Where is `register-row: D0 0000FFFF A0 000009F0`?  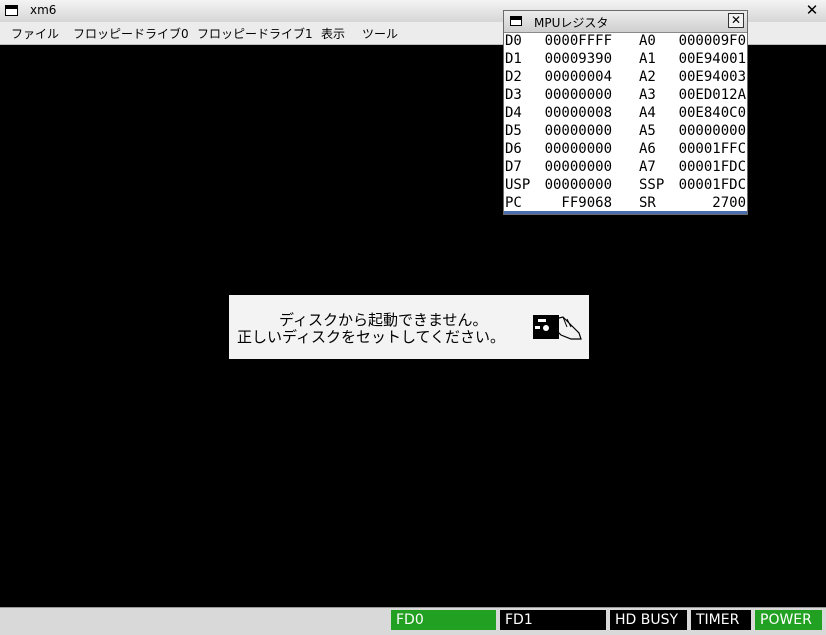
register-row: D0 0000FFFF A0 000009F0 is located at coordinates (625, 41).